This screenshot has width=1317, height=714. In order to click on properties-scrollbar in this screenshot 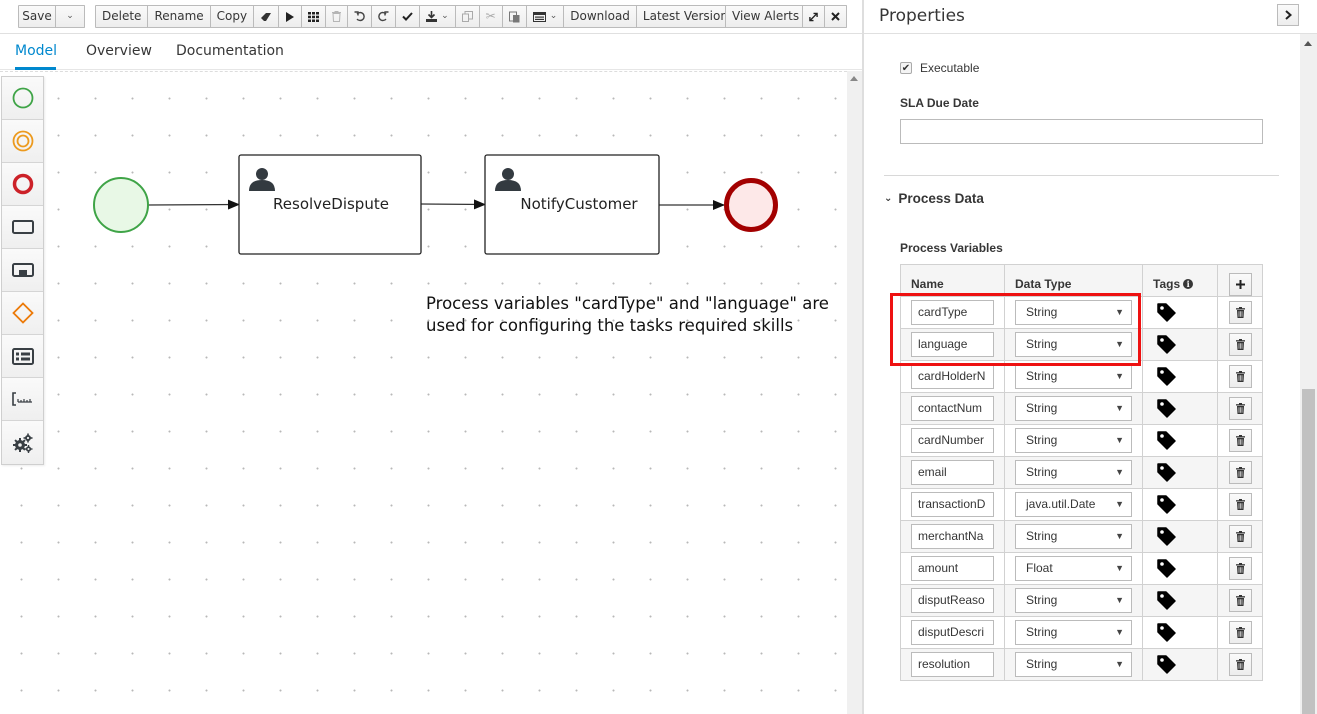, I will do `click(1308, 374)`.